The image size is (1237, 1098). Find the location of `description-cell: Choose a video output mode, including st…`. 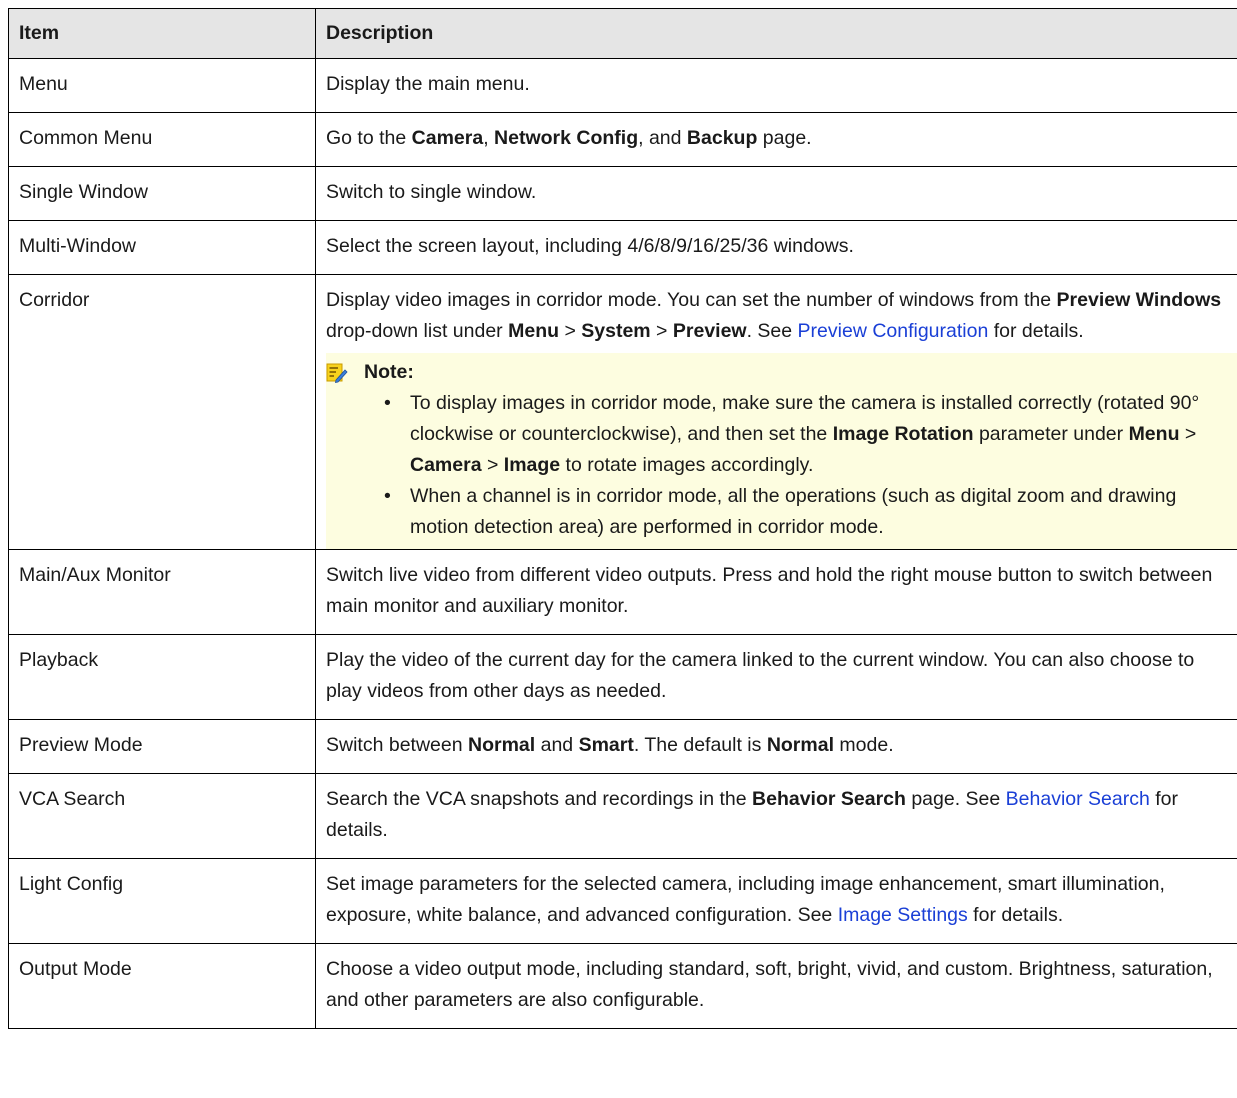

description-cell: Choose a video output mode, including st… is located at coordinates (776, 986).